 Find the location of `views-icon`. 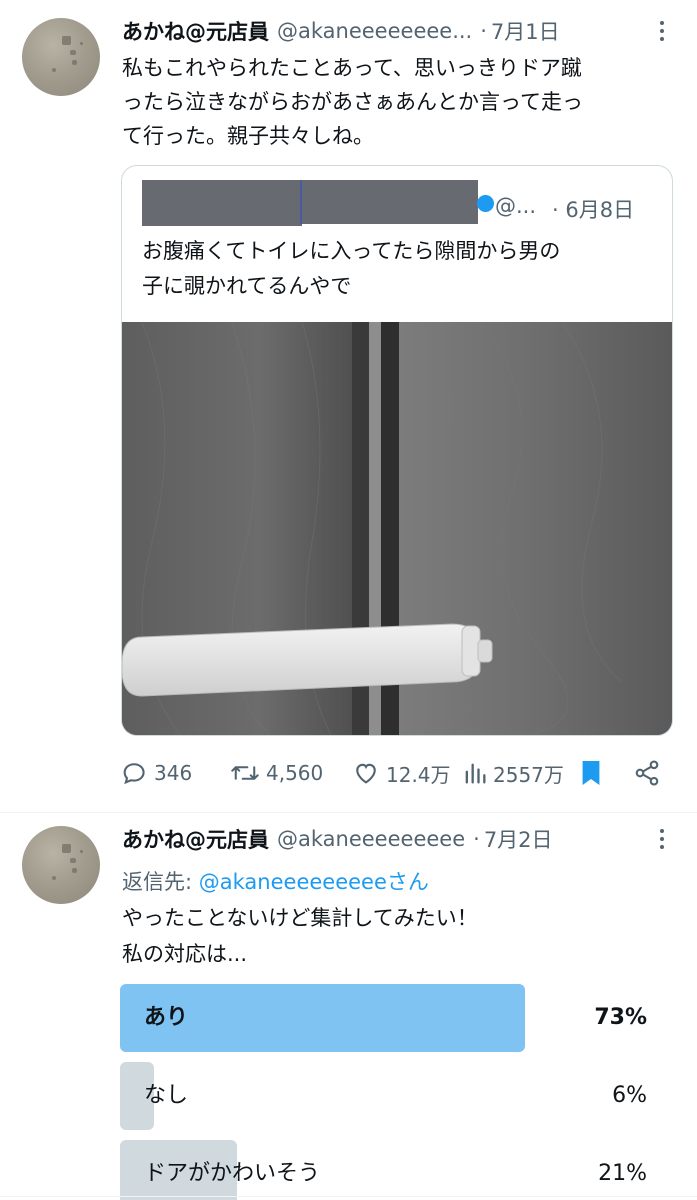

views-icon is located at coordinates (475, 773).